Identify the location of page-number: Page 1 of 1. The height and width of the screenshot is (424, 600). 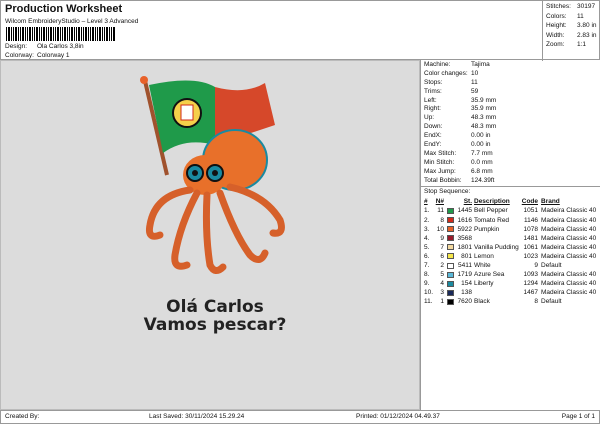
(578, 416).